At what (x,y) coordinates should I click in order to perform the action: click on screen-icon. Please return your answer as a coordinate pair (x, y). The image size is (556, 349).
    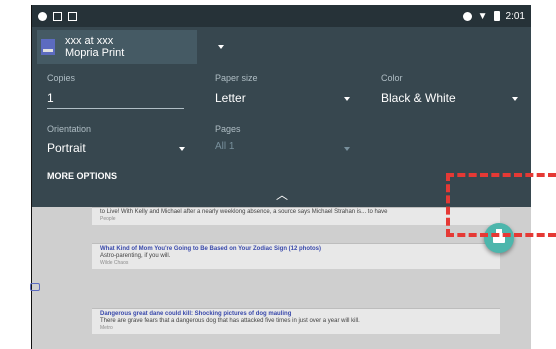
    Looking at the image, I should click on (57, 16).